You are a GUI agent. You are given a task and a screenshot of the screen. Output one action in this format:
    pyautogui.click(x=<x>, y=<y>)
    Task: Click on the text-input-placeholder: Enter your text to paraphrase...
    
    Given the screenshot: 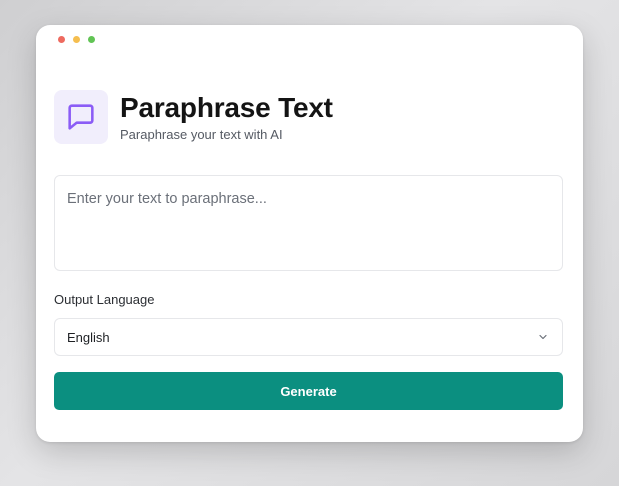 What is the action you would take?
    pyautogui.click(x=167, y=199)
    